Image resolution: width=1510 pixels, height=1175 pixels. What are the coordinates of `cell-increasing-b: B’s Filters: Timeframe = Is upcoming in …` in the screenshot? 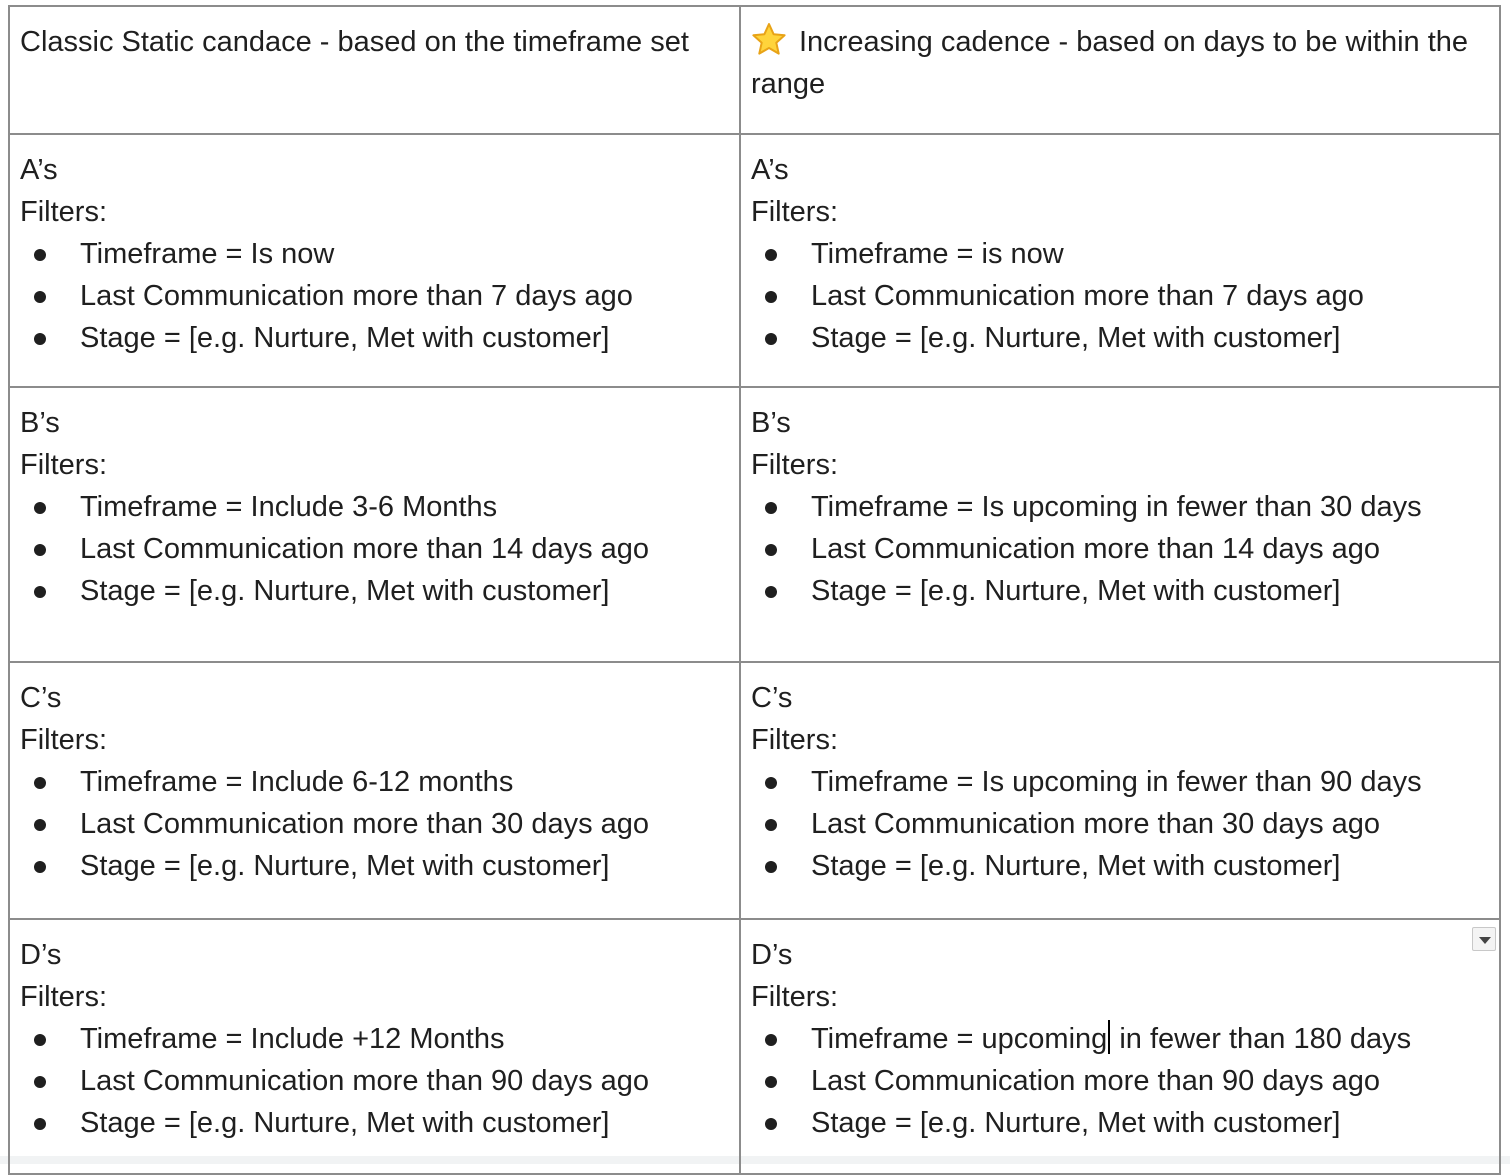 It's located at (1120, 524).